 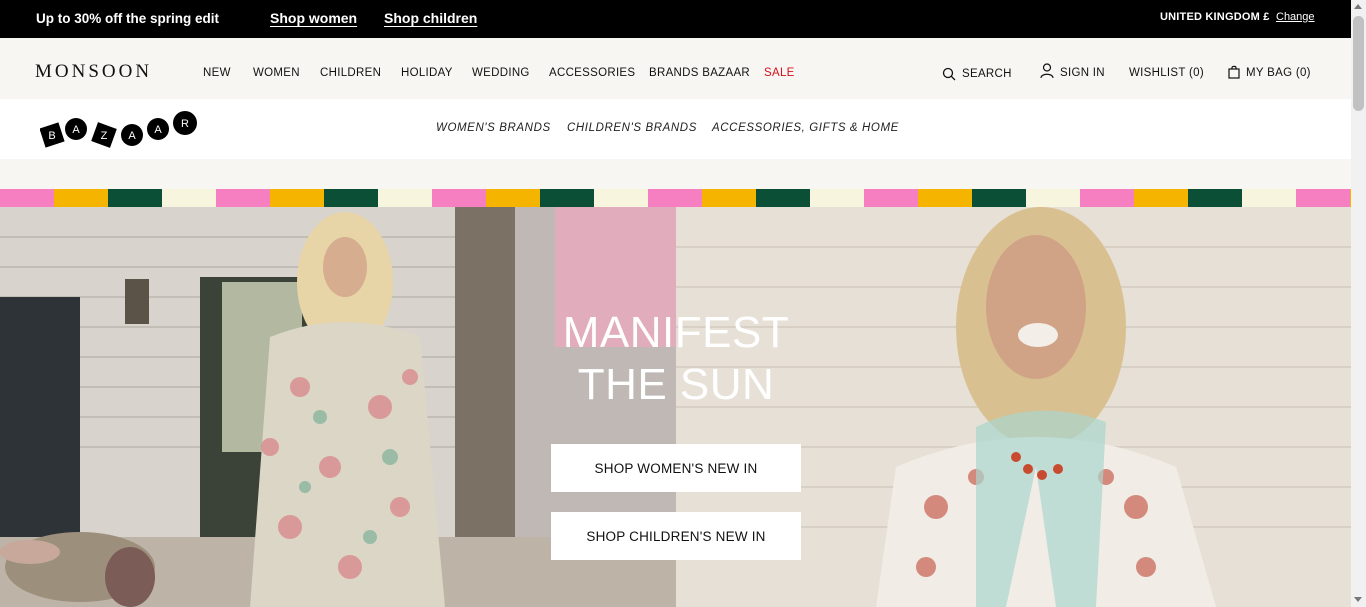 I want to click on search-label: SEARCH, so click(x=987, y=74).